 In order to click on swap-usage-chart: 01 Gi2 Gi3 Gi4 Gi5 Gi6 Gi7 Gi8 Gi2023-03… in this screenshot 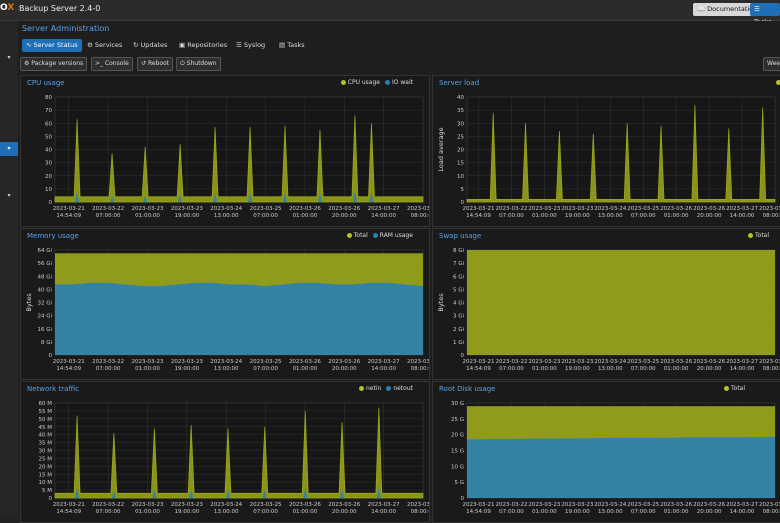, I will do `click(606, 304)`.